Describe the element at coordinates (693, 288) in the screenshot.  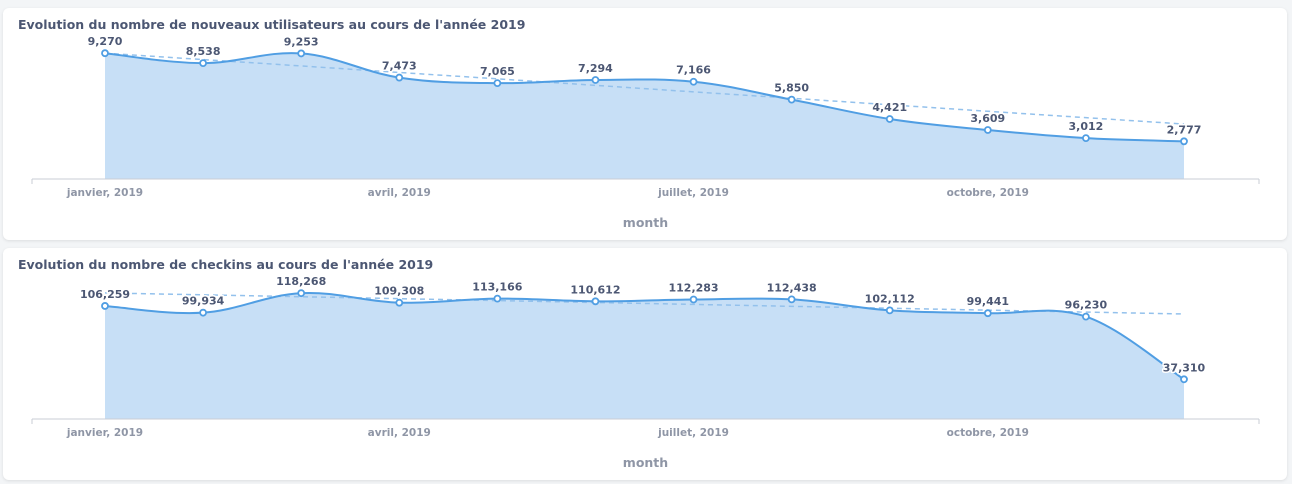
I see `data-label: 112,283` at that location.